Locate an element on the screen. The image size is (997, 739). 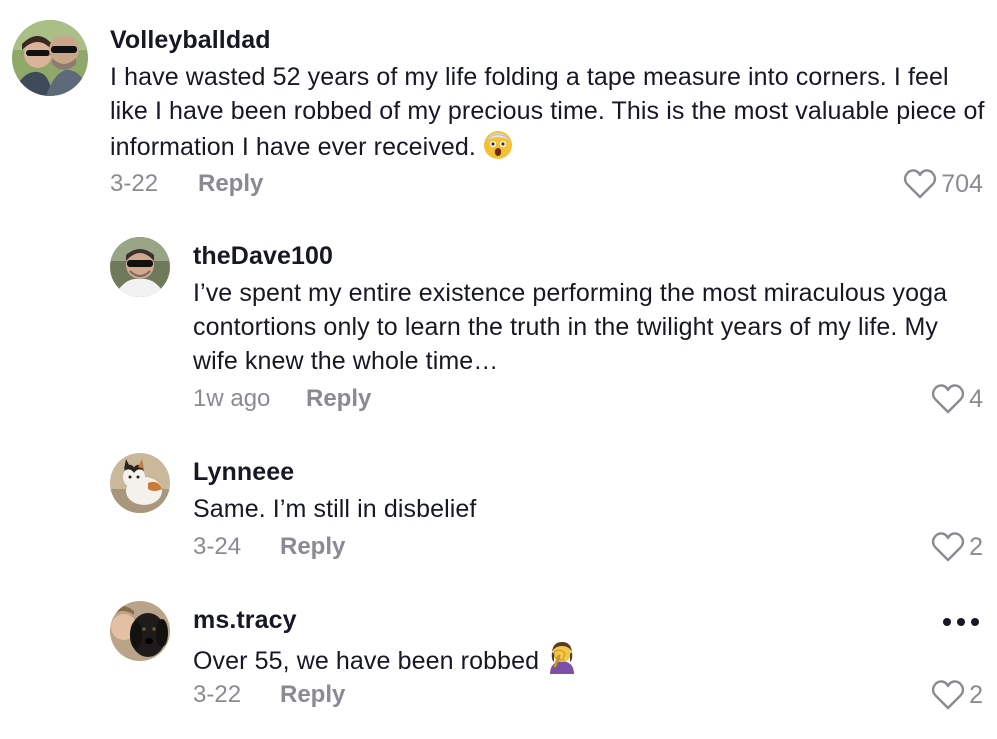
comment-text: Over 55, we have been robbed is located at coordinates (588, 661).